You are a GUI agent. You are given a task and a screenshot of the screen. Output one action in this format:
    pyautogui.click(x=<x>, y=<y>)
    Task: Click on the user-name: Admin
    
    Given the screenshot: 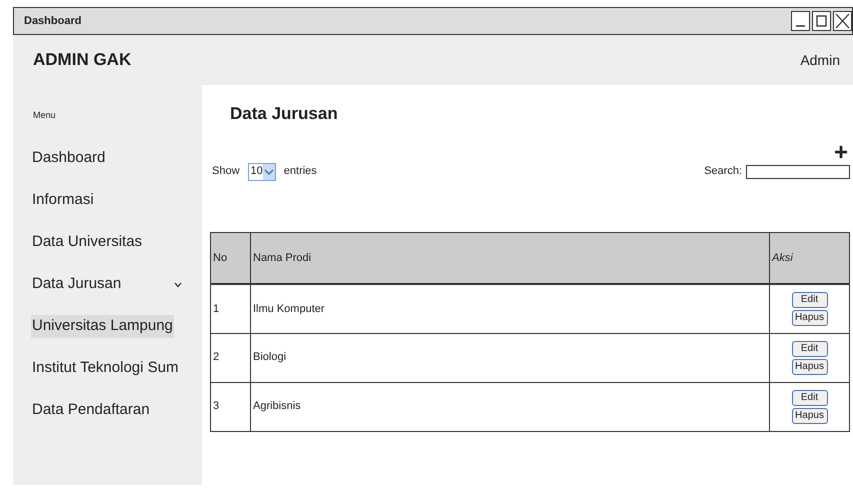 What is the action you would take?
    pyautogui.click(x=820, y=60)
    